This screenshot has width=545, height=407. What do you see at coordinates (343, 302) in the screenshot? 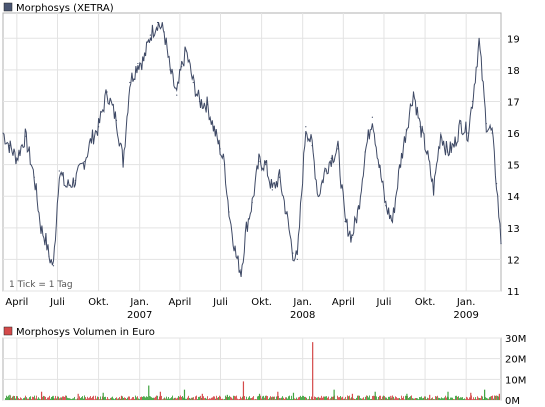
I see `x-tick-label: April` at bounding box center [343, 302].